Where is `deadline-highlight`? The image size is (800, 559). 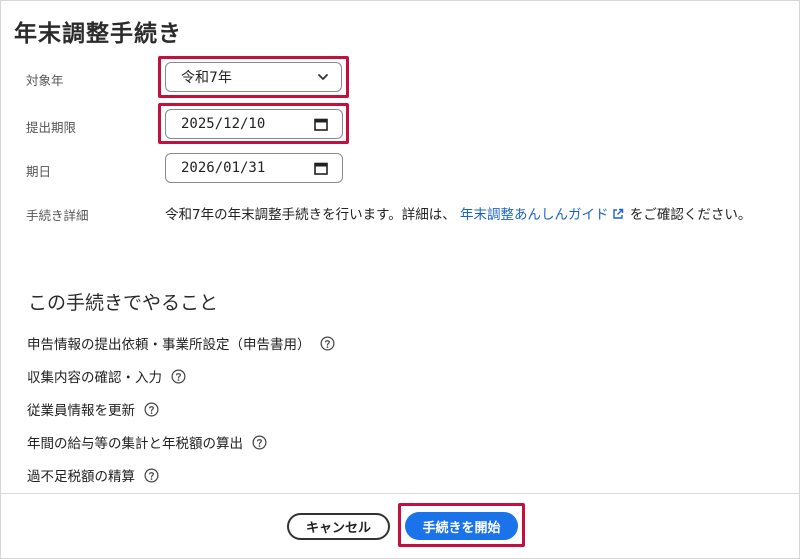
deadline-highlight is located at coordinates (253, 123).